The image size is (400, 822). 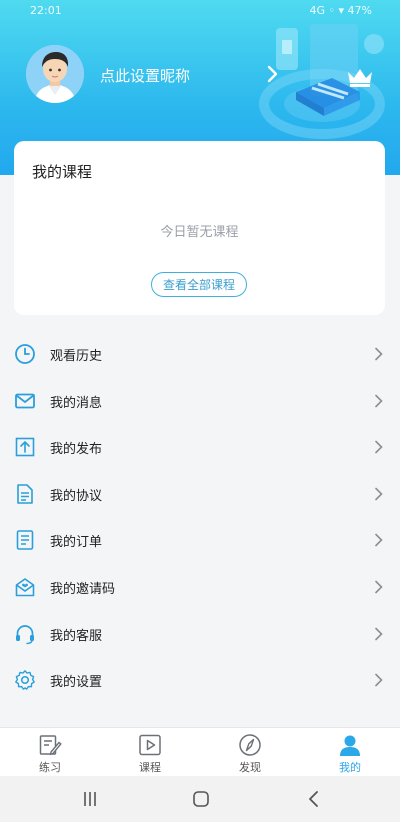 I want to click on view-all-courses-button: 查看全部课程, so click(x=199, y=284).